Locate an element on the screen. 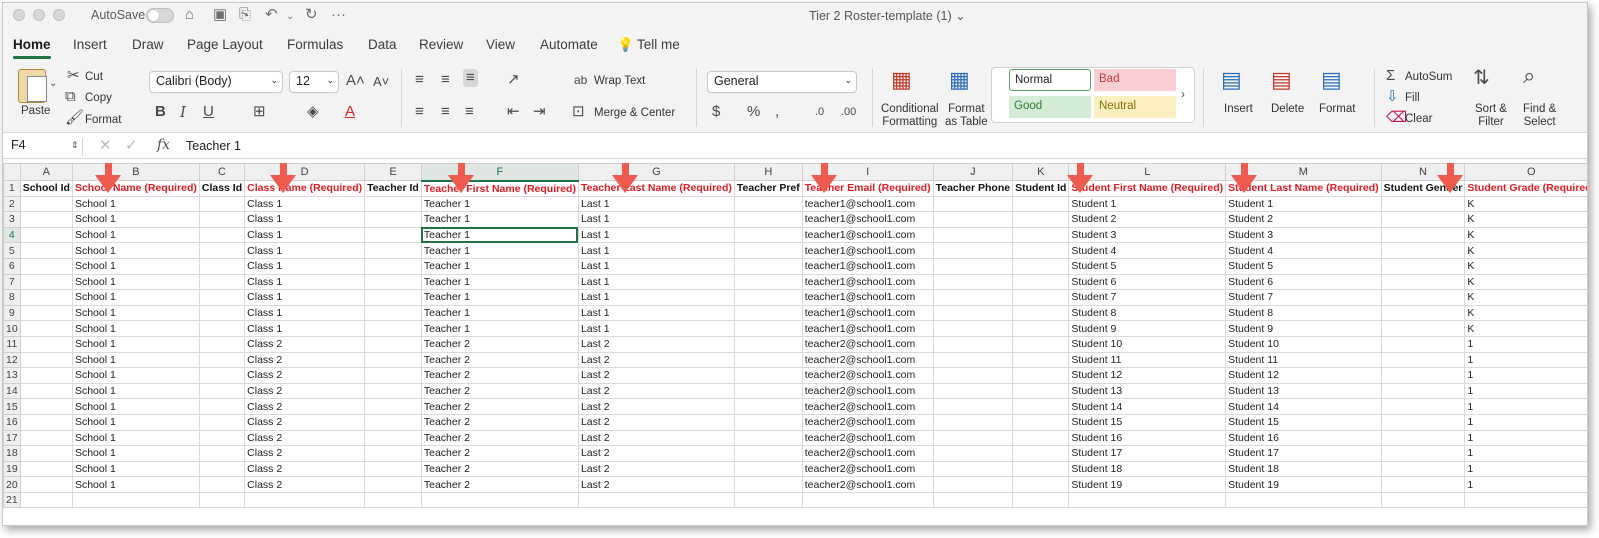  table-cell: Student 13 is located at coordinates (1303, 391).